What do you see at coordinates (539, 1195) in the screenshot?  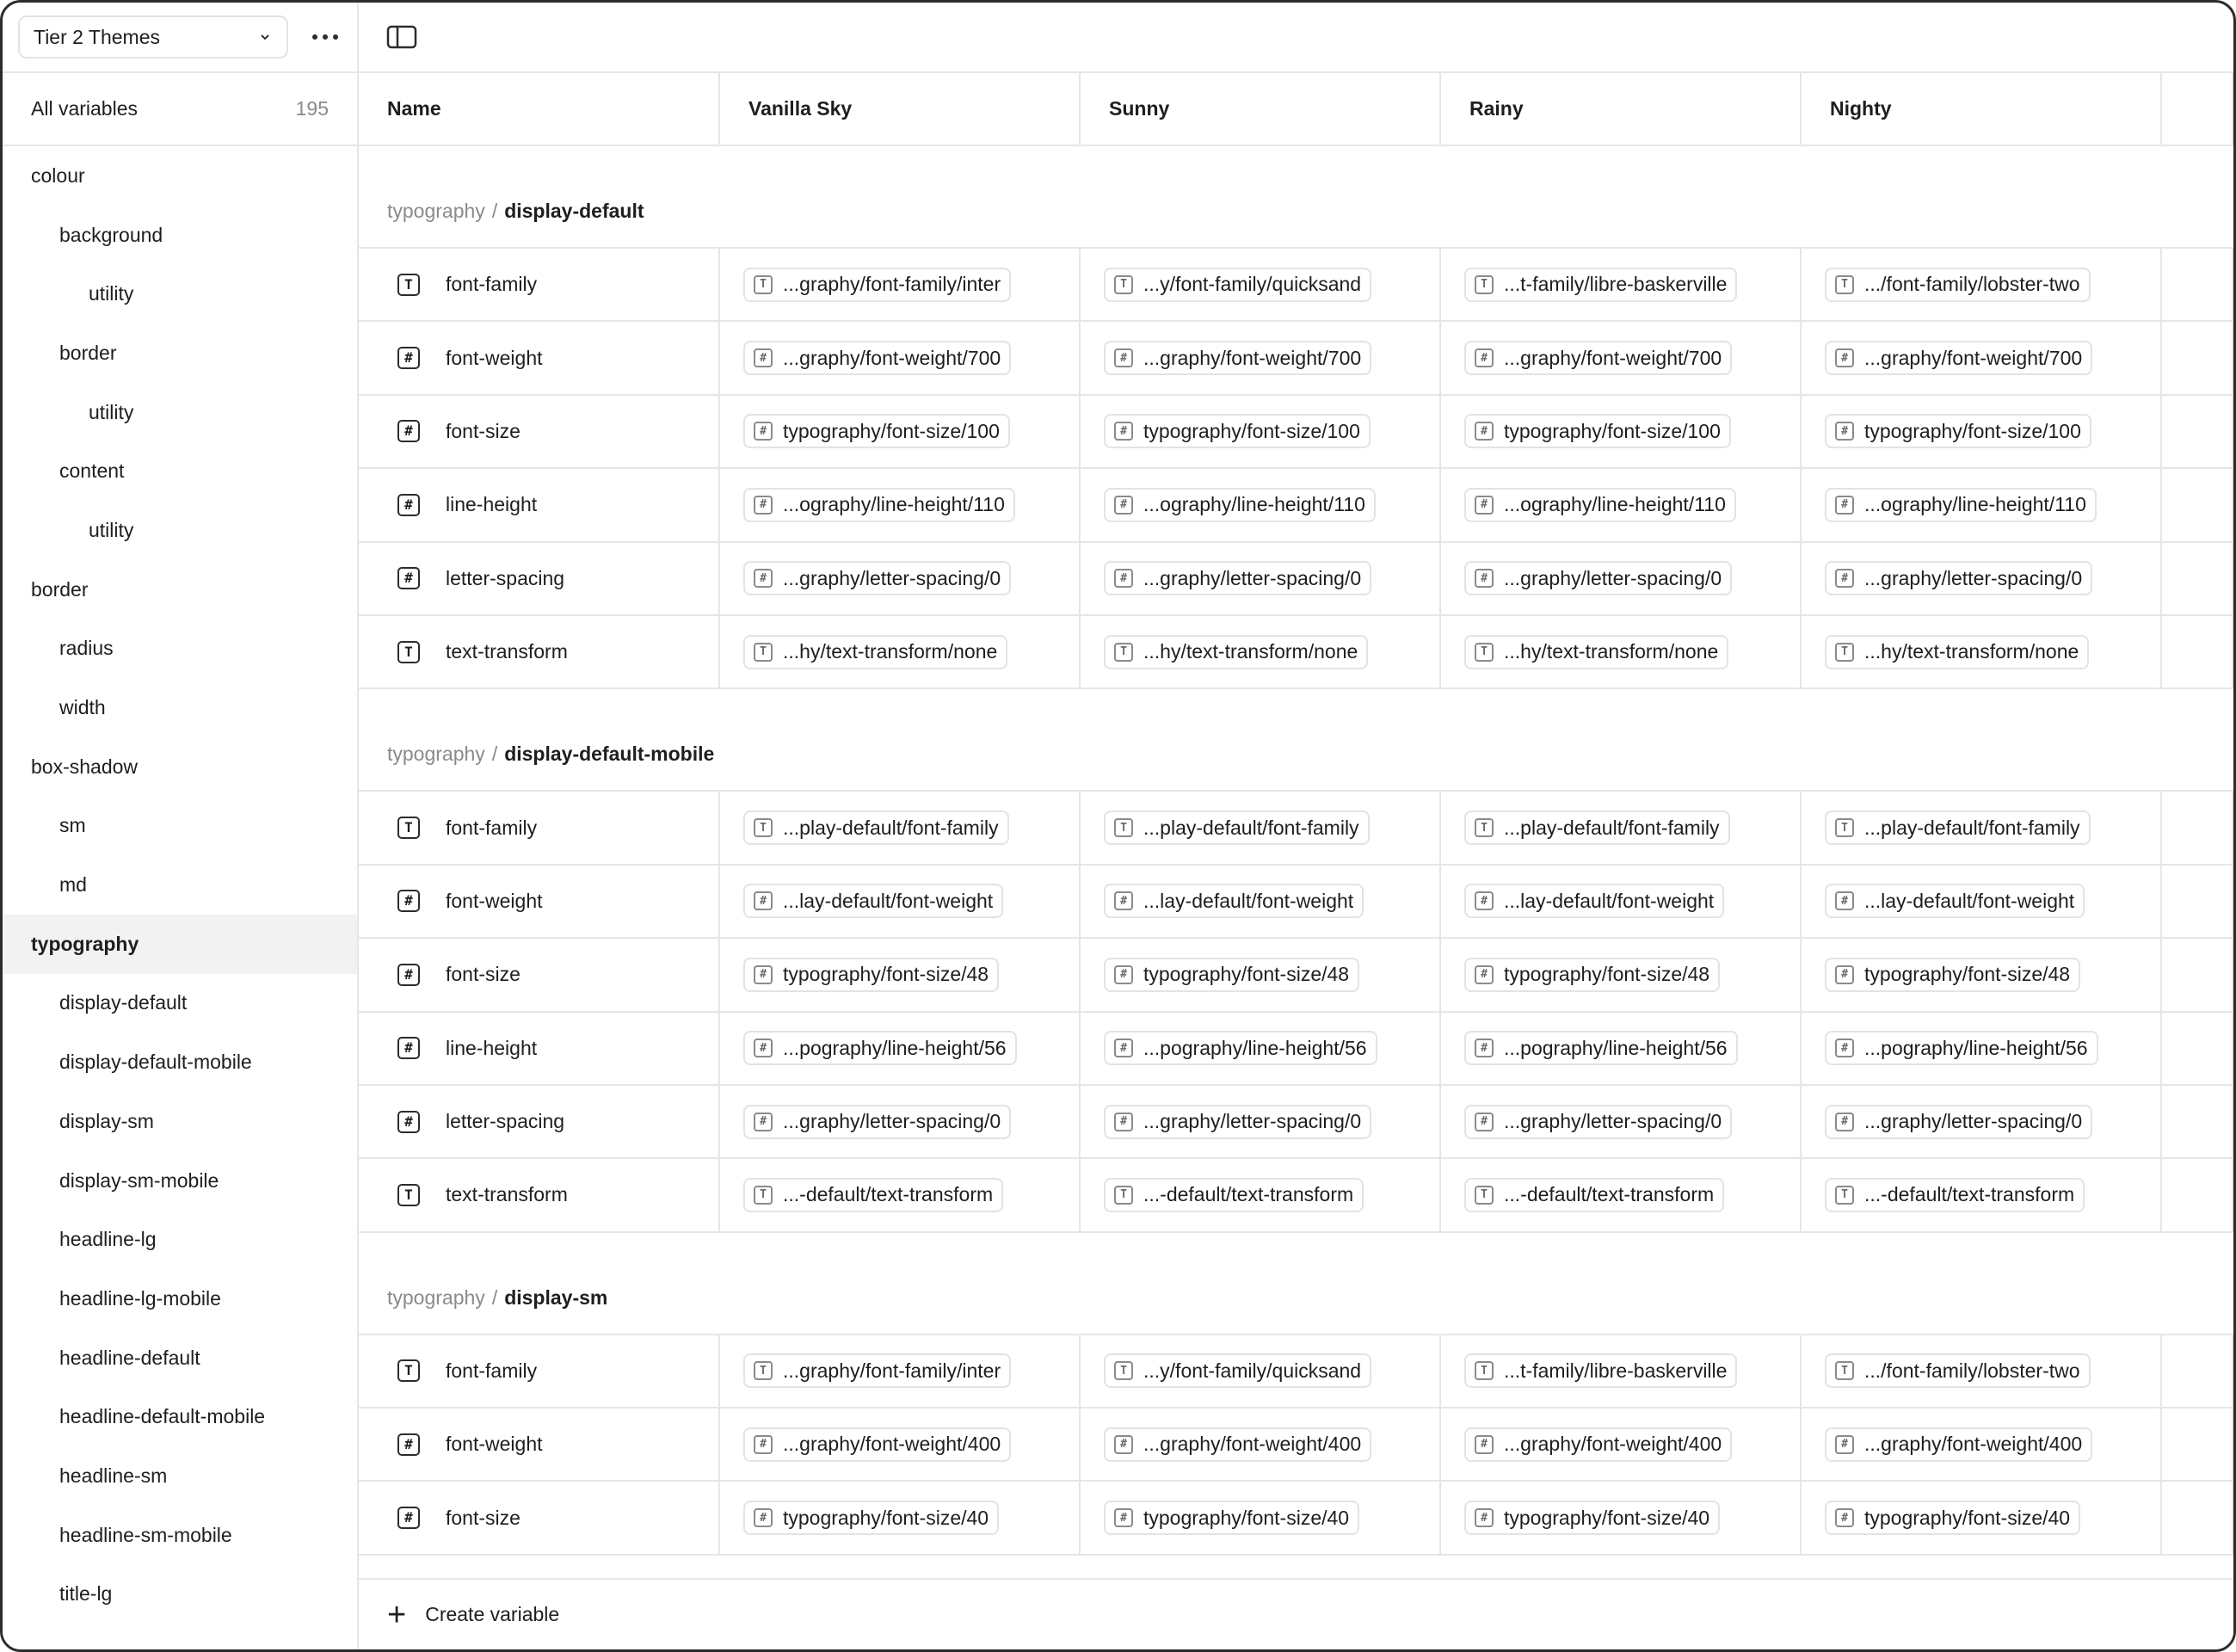 I see `variable-name-cell: Ttext-transform` at bounding box center [539, 1195].